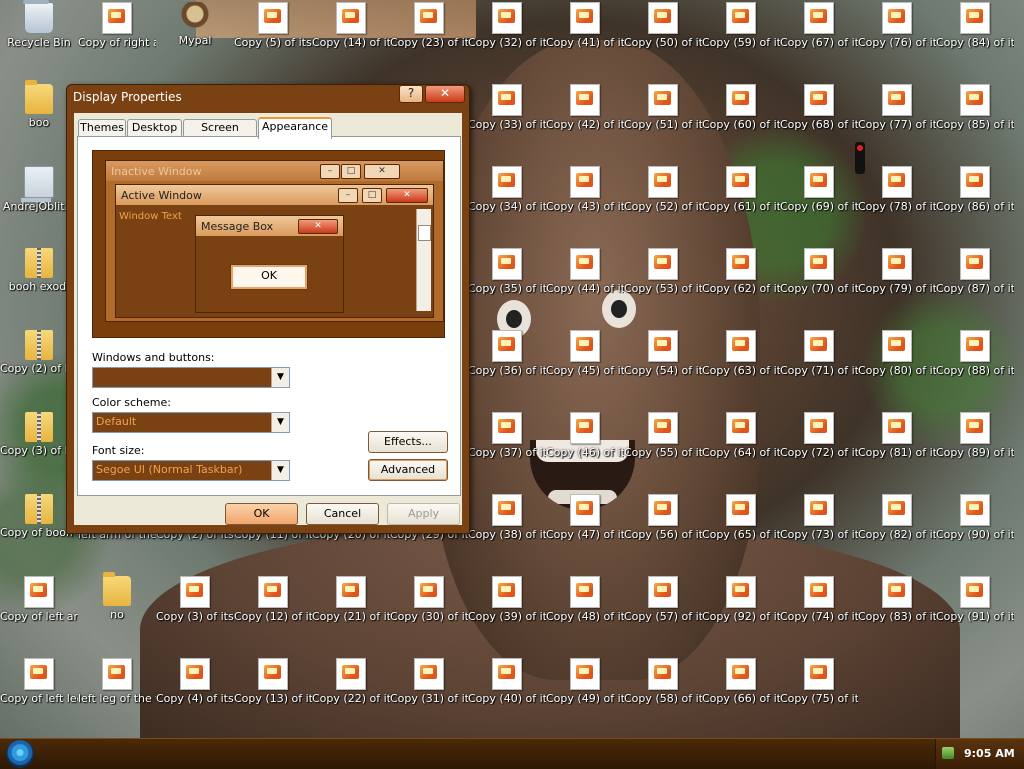  Describe the element at coordinates (261, 514) in the screenshot. I see `ok-button: OK` at that location.